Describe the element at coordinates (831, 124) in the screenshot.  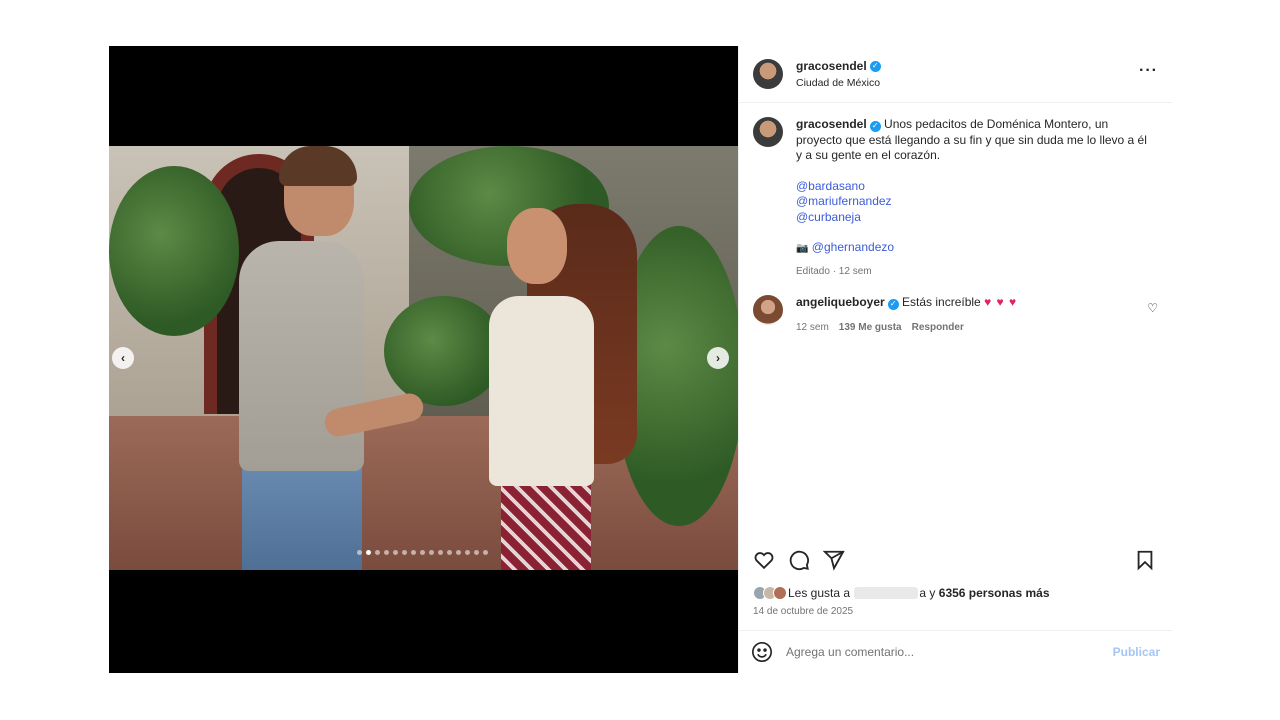
I see `caption-username: gracosendel` at that location.